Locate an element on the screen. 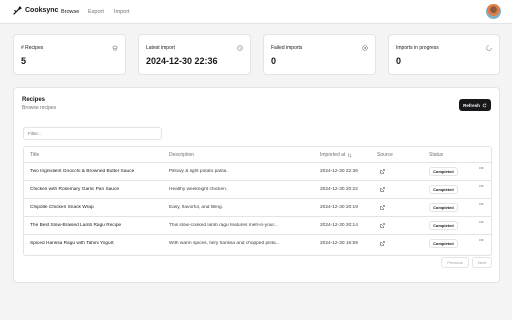  stat-card-imports-in-progress: Imports in progress 0 is located at coordinates (444, 54).